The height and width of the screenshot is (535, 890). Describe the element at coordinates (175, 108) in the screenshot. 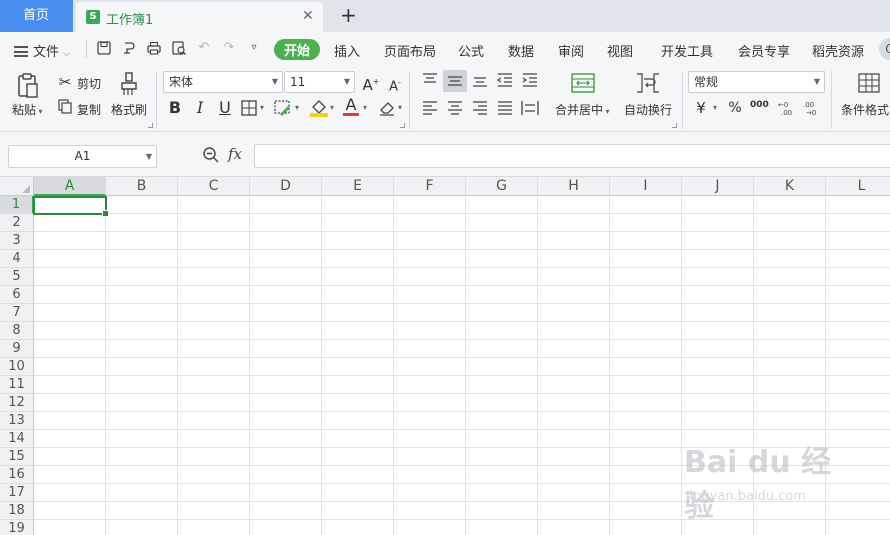

I see `bold-icon: B` at that location.